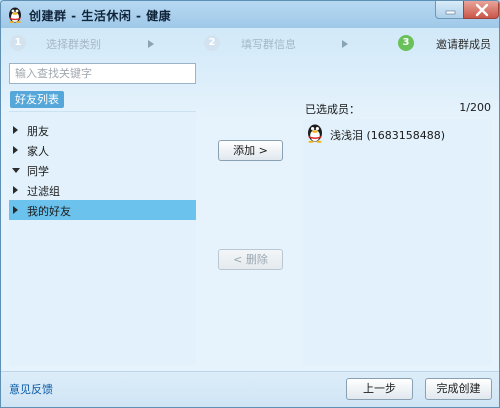  Describe the element at coordinates (73, 44) in the screenshot. I see `step-1-label: 选择群类别` at that location.